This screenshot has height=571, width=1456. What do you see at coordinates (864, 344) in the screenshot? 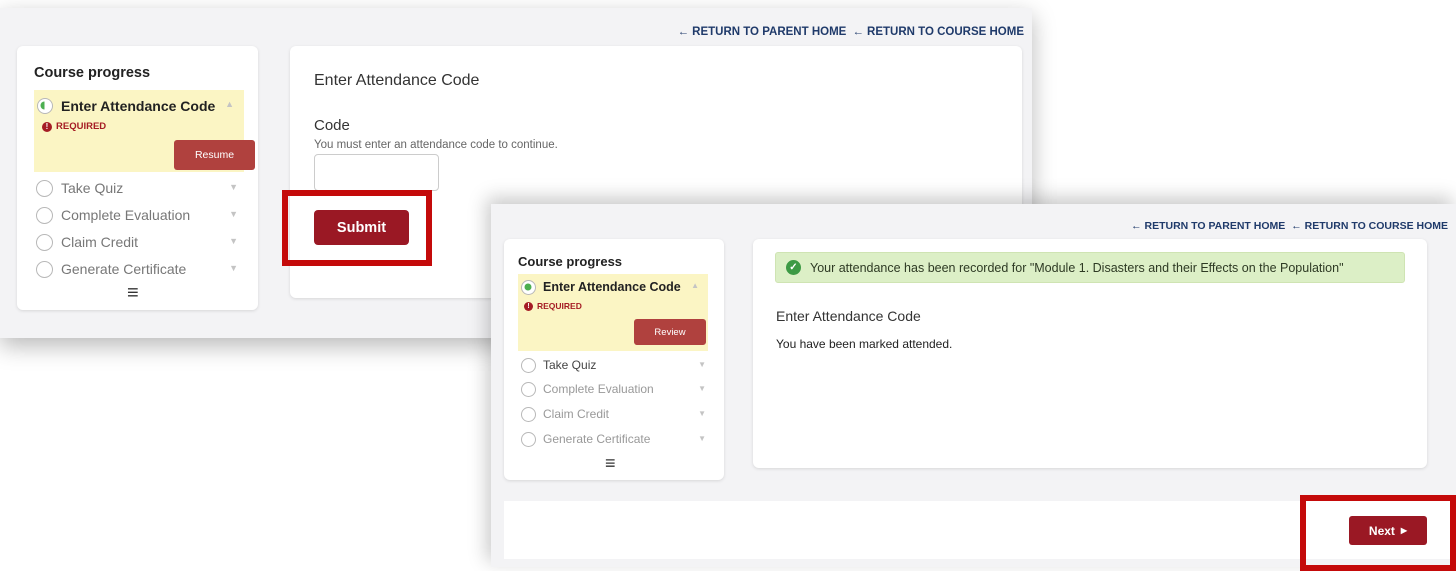
I see `attended-message: You have been marked attended.` at bounding box center [864, 344].